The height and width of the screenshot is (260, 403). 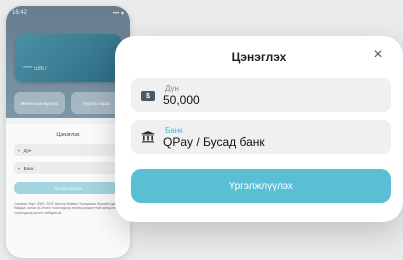 I want to click on amount-value: 50,000, so click(x=181, y=100).